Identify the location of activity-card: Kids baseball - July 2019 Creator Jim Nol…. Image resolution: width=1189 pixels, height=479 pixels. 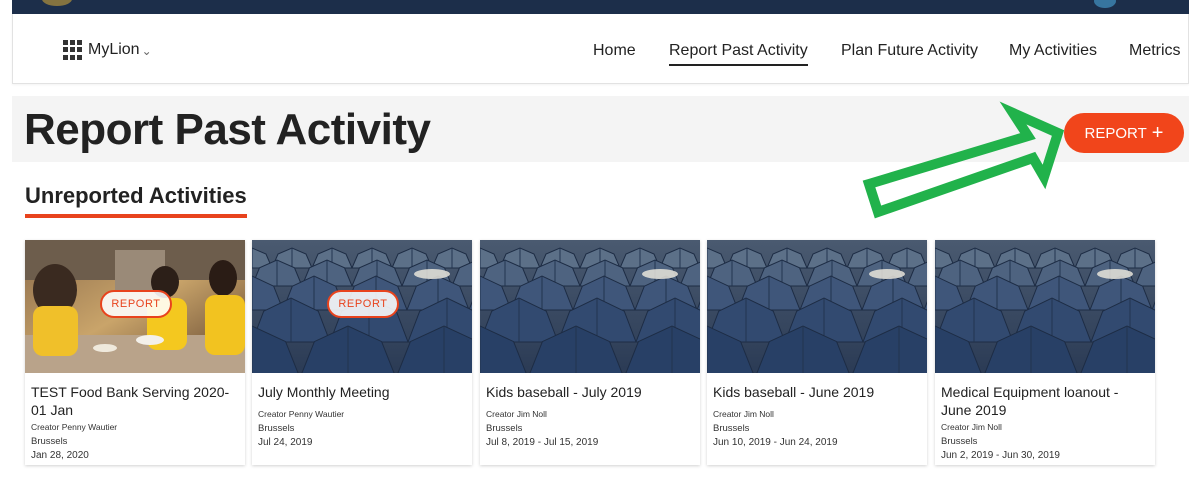
(590, 352).